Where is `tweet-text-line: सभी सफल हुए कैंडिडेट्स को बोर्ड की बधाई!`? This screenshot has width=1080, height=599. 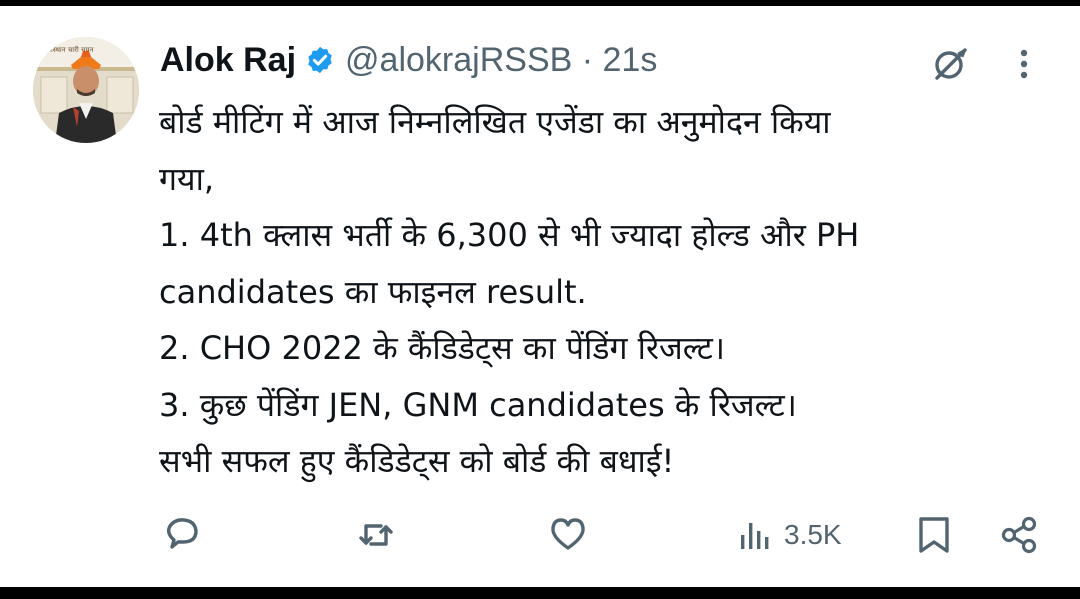 tweet-text-line: सभी सफल हुए कैंडिडेट्स को बोर्ड की बधाई! is located at coordinates (417, 461).